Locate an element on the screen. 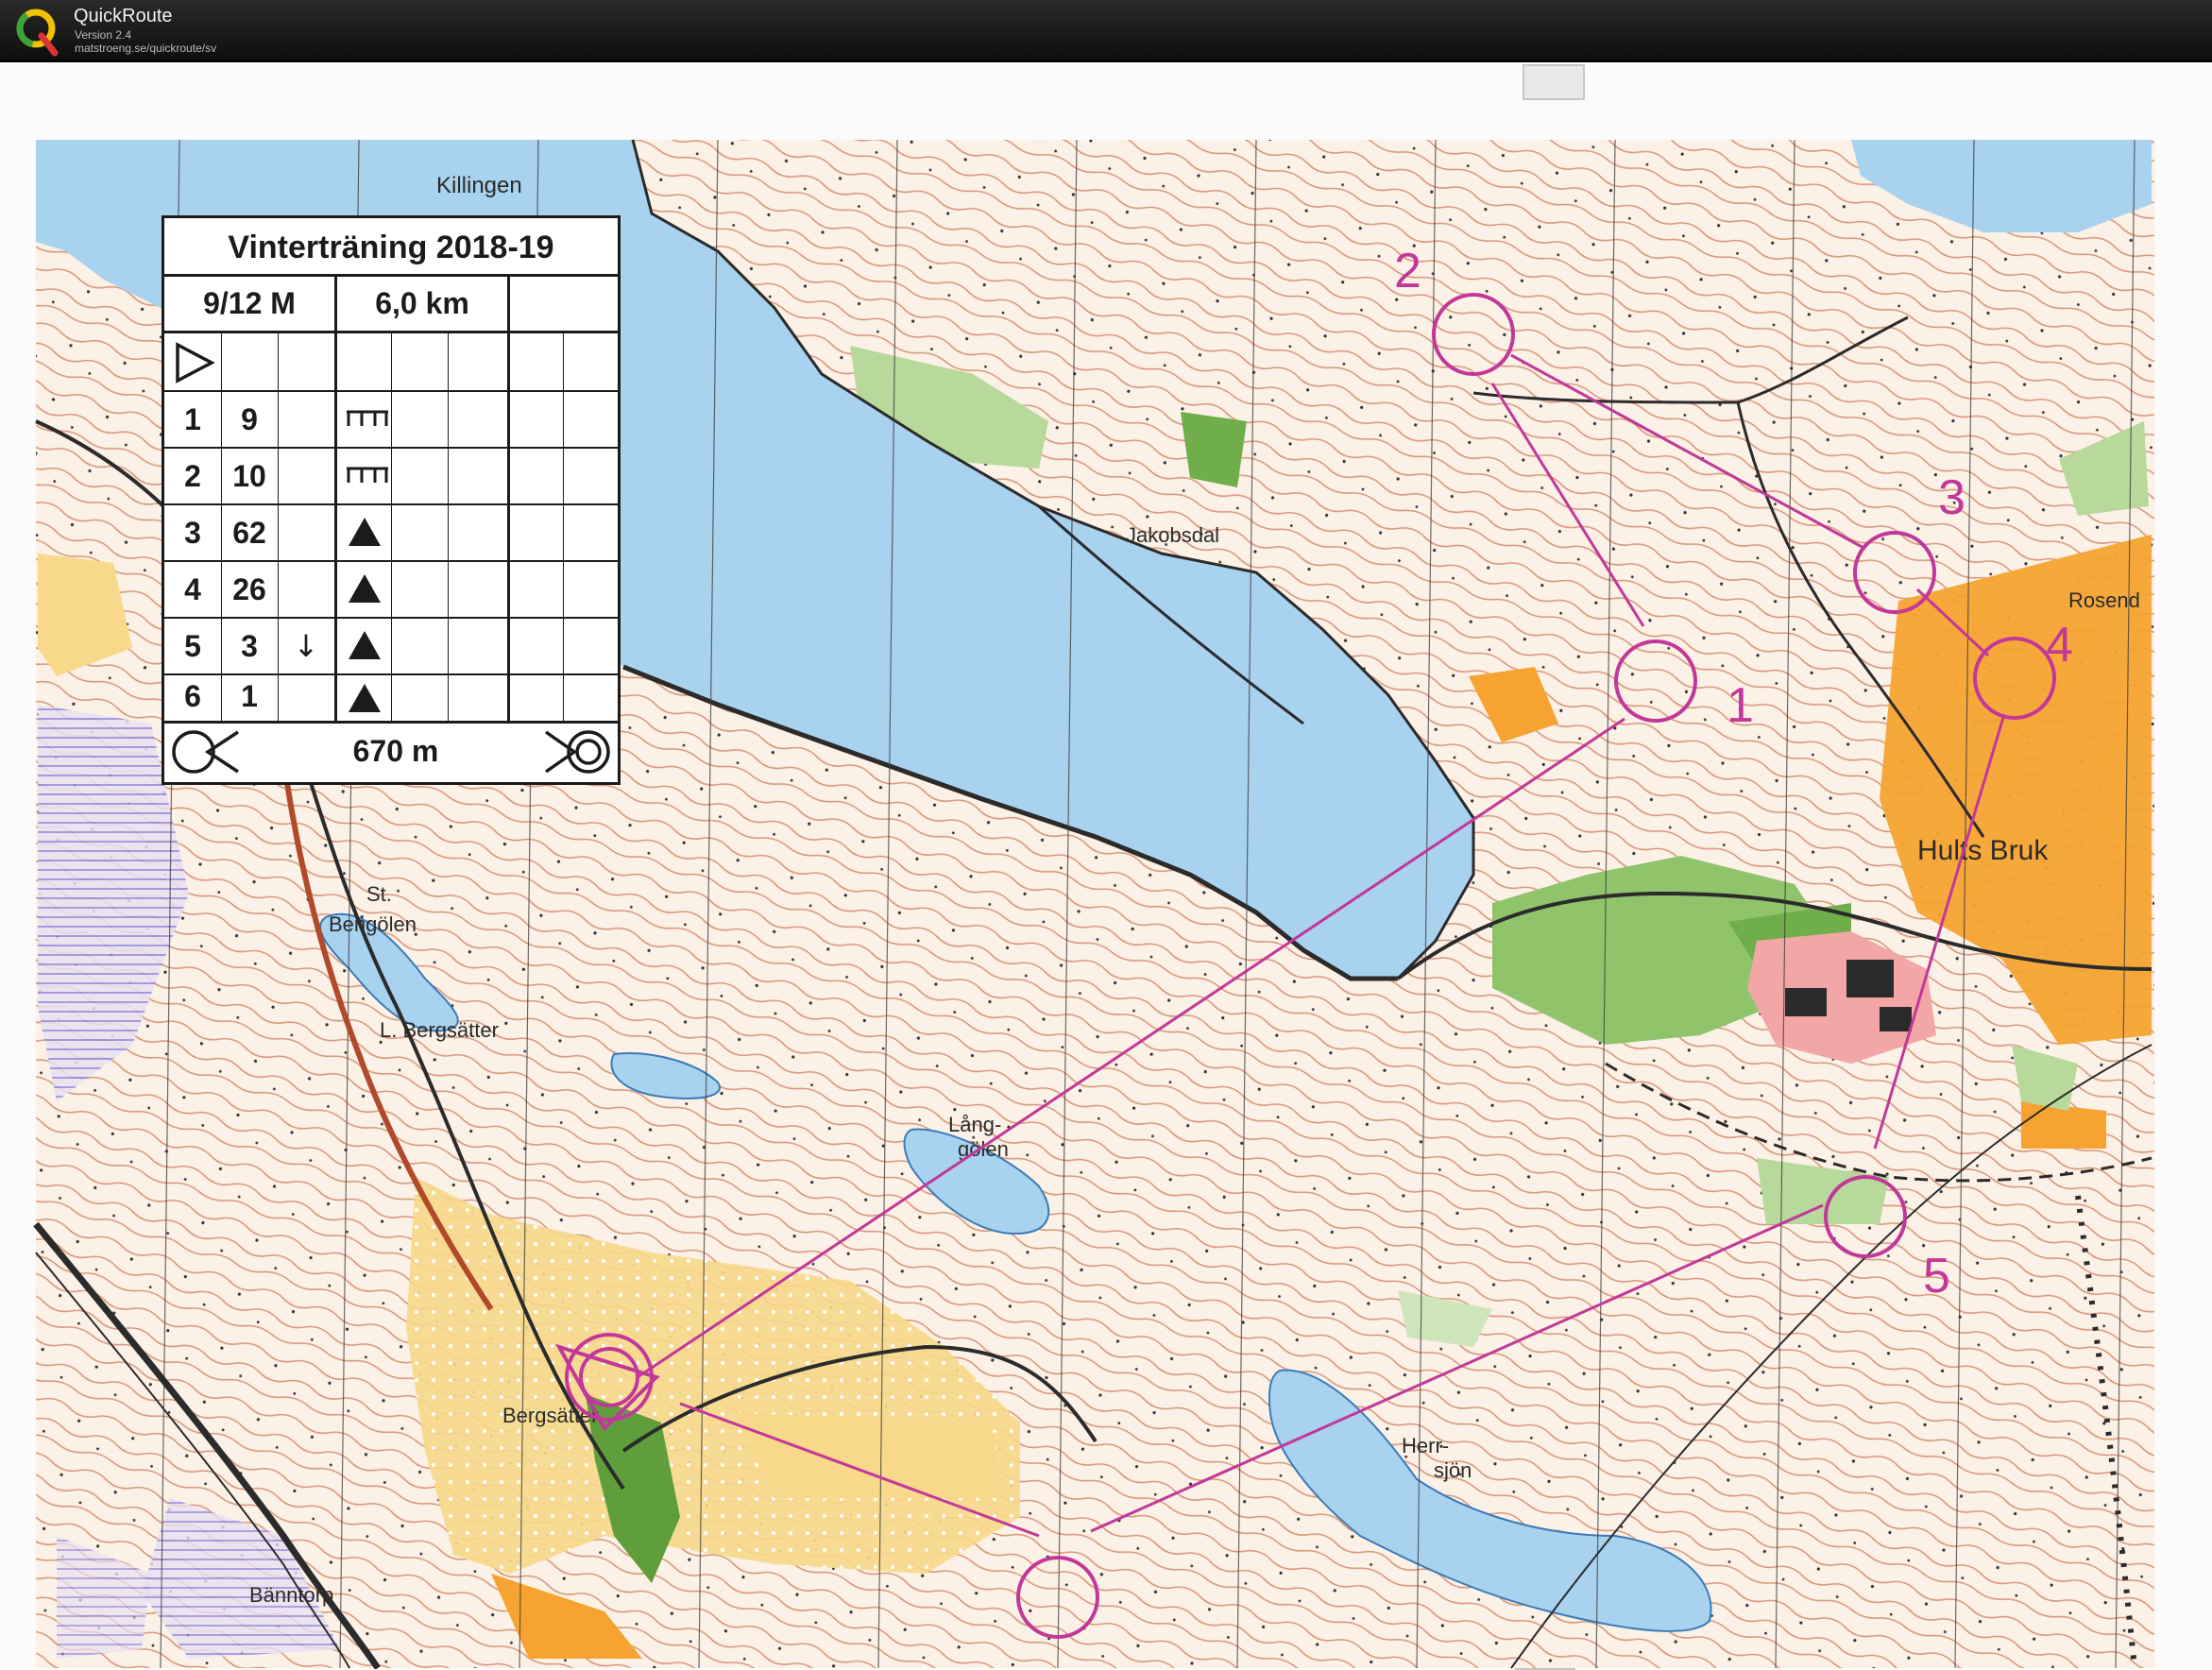  place-name-bergsatter: Bergsätter is located at coordinates (550, 1415).